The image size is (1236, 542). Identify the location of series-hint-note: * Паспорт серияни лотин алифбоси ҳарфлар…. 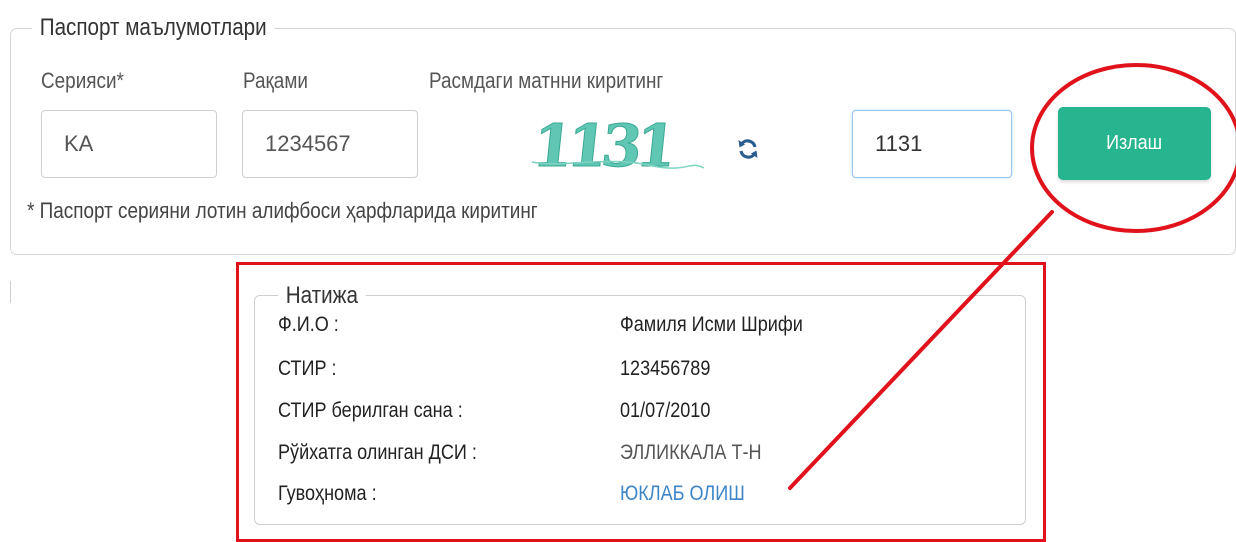
(282, 210).